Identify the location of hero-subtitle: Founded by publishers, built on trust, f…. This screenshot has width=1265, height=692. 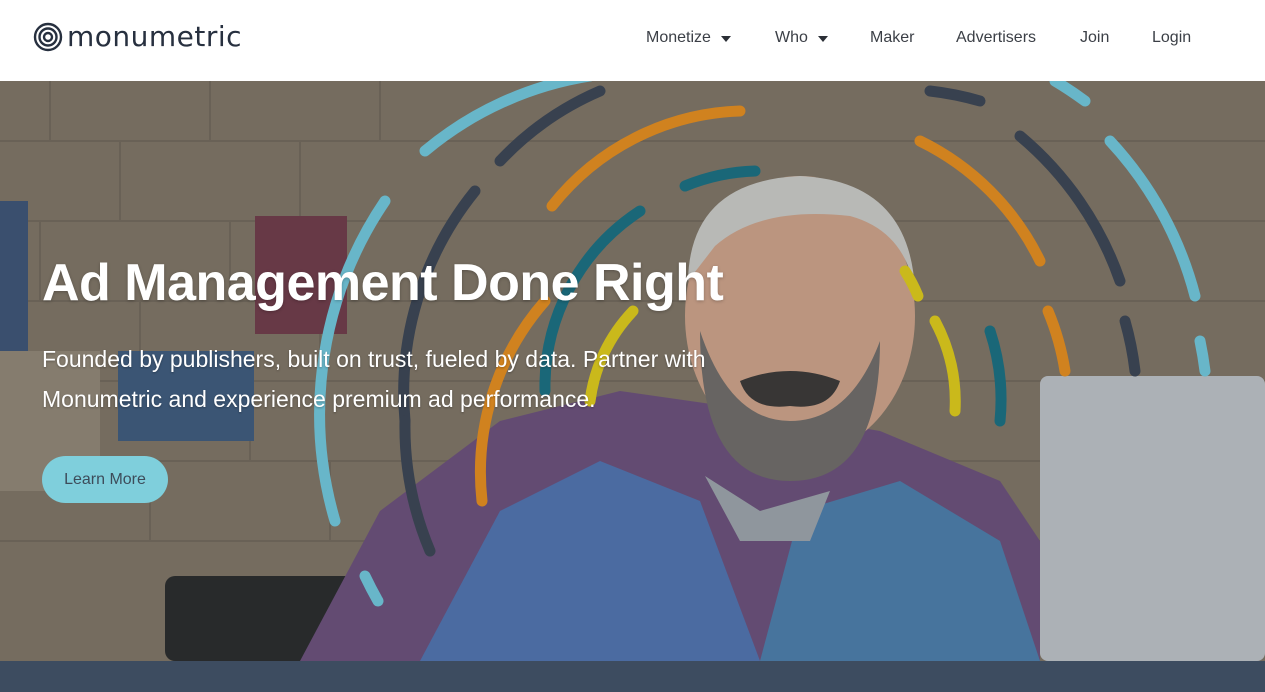
(374, 379).